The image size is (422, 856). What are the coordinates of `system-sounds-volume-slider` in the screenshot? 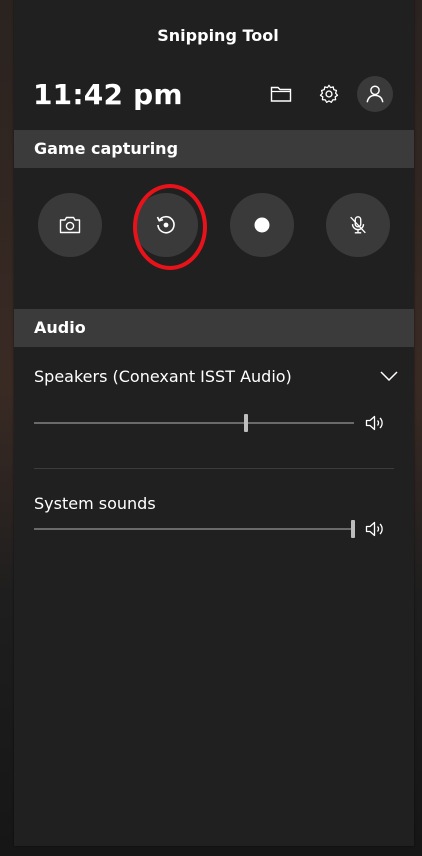 It's located at (195, 529).